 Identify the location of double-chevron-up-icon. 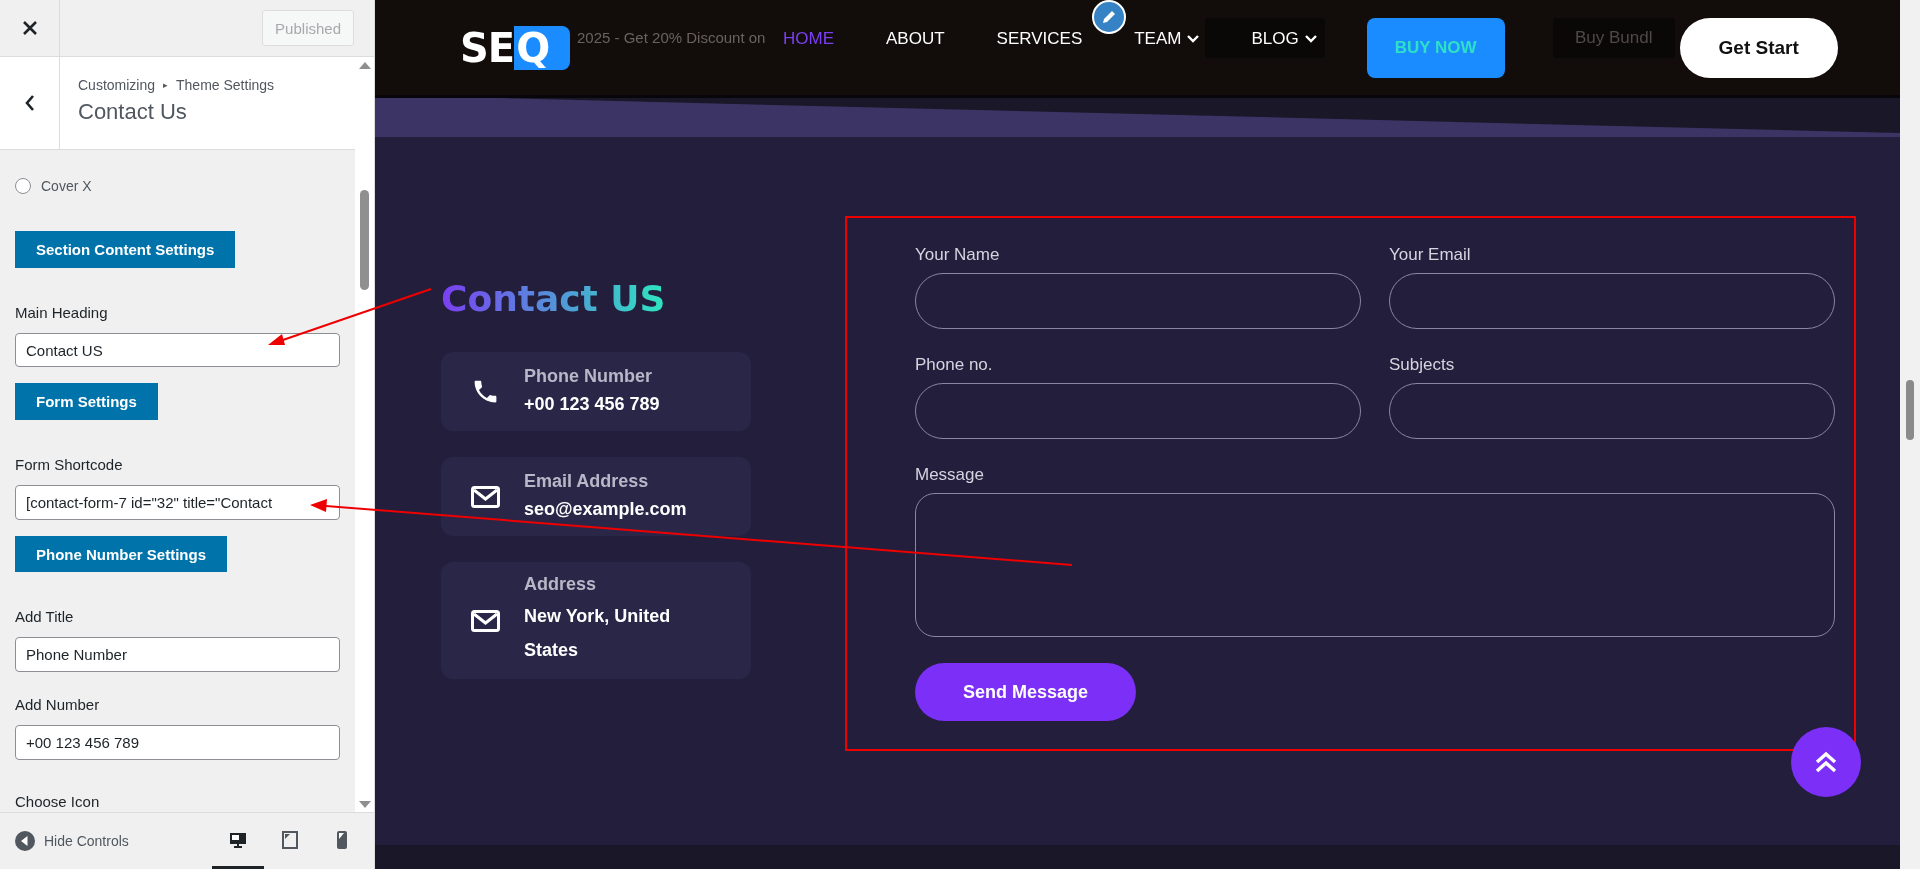
(1826, 762).